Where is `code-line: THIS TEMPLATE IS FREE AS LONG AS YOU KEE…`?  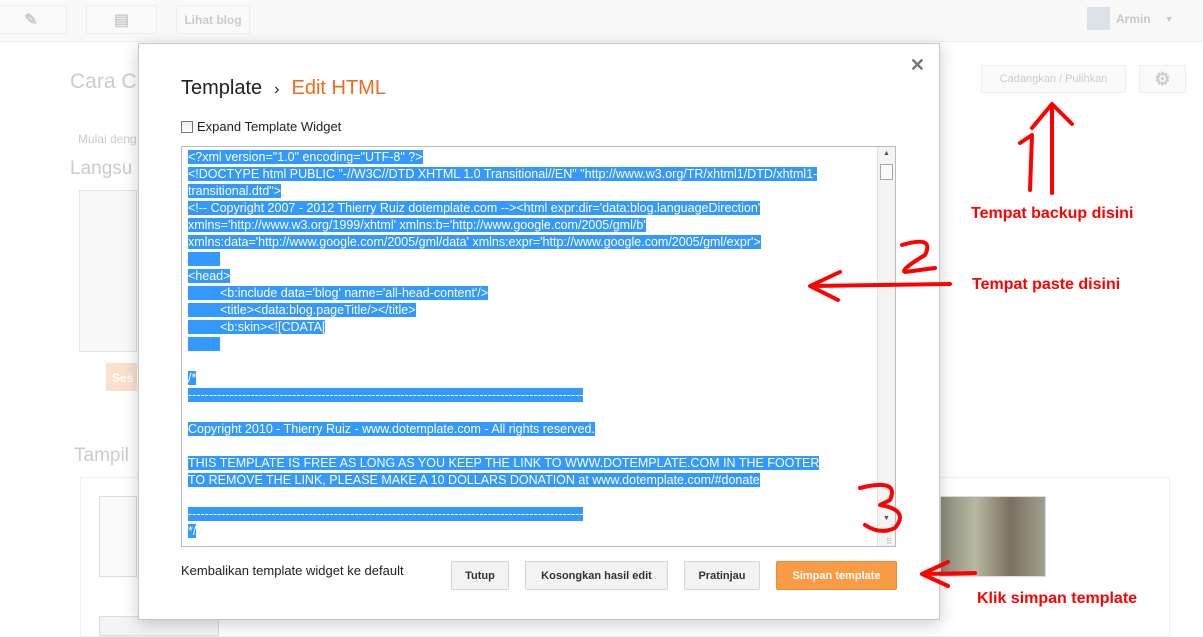 code-line: THIS TEMPLATE IS FREE AS LONG AS YOU KEE… is located at coordinates (530, 463).